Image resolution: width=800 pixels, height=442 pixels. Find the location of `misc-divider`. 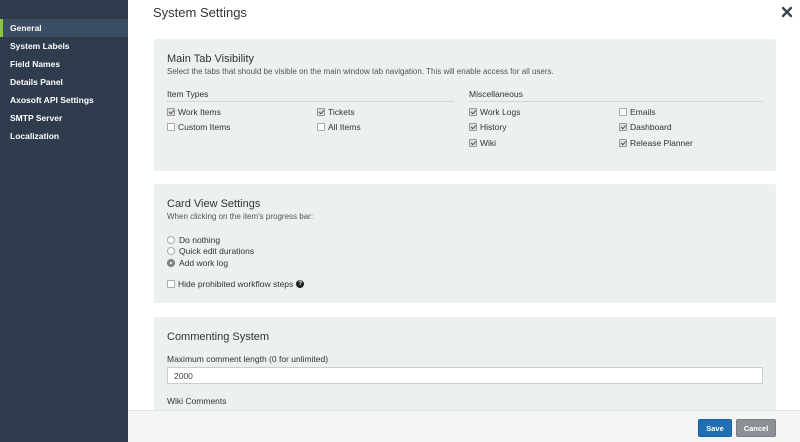

misc-divider is located at coordinates (616, 101).